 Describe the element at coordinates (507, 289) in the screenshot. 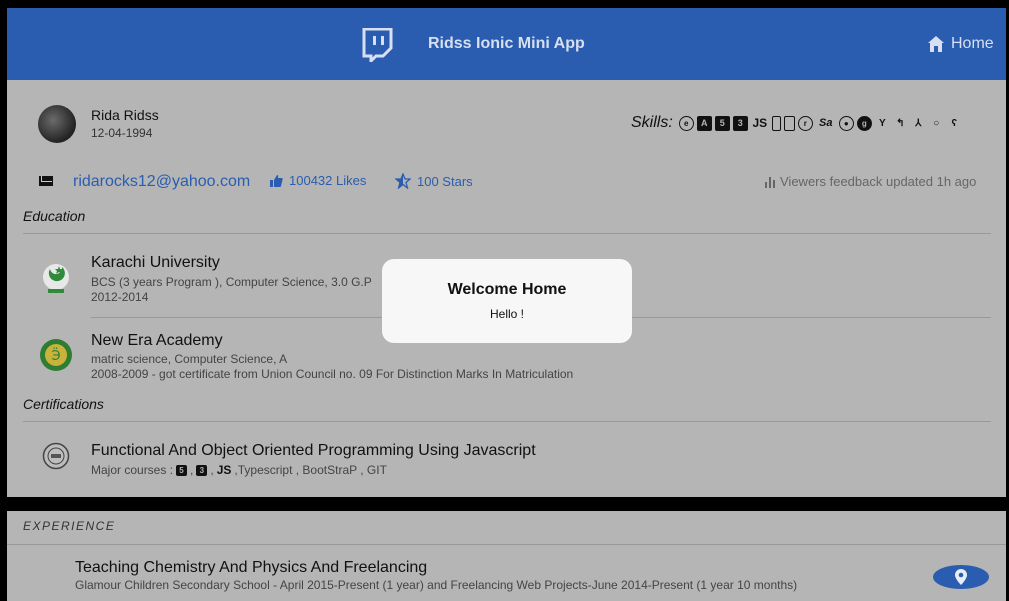

I see `alert-title: Welcome Home` at that location.